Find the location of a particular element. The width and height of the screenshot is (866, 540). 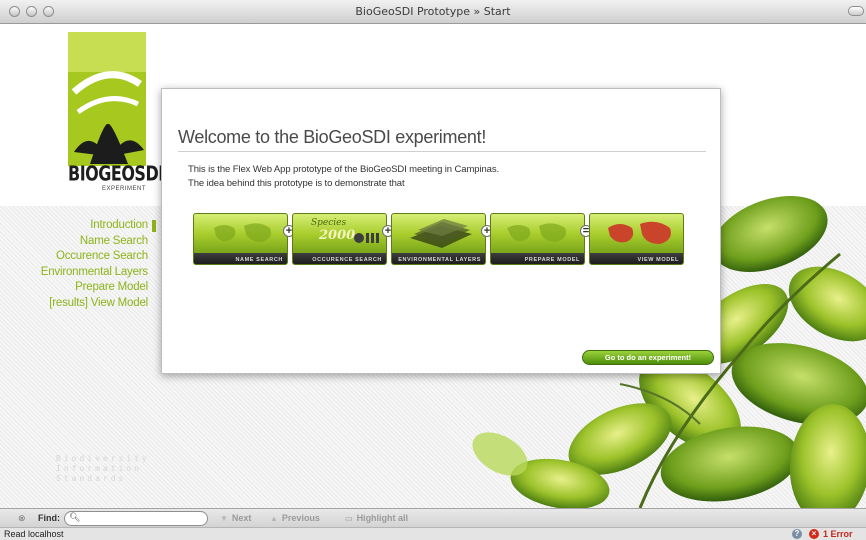

model-map-icon is located at coordinates (639, 232).